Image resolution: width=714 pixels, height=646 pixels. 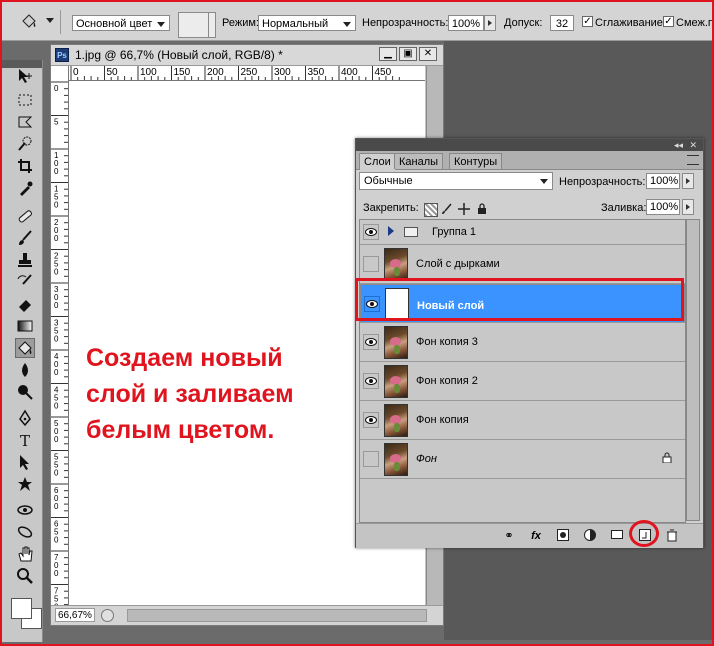 I want to click on toolbox: T, so click(x=22, y=351).